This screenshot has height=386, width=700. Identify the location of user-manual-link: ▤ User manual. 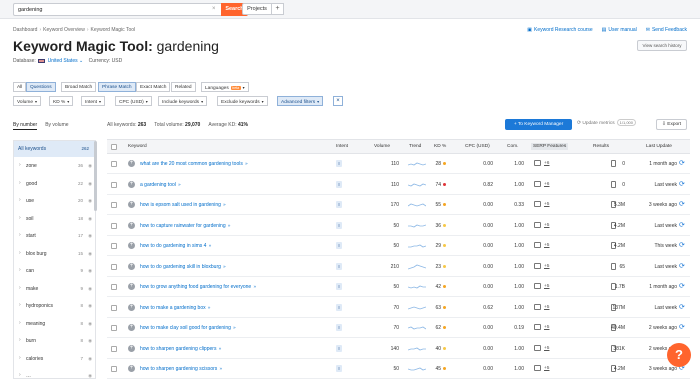
(619, 30).